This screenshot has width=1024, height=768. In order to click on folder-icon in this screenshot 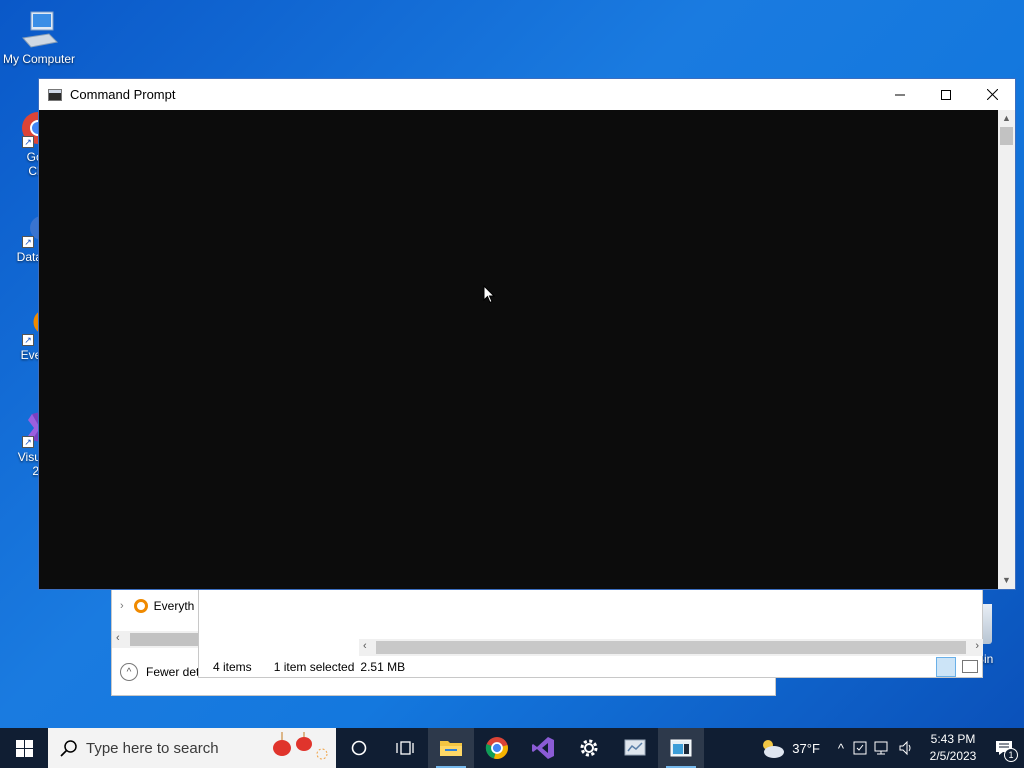, I will do `click(451, 748)`.